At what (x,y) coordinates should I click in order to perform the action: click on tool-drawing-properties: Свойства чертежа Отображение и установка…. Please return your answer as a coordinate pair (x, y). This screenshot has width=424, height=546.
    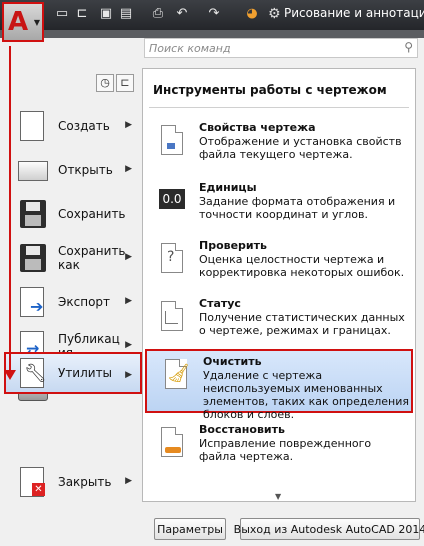
    Looking at the image, I should click on (279, 146).